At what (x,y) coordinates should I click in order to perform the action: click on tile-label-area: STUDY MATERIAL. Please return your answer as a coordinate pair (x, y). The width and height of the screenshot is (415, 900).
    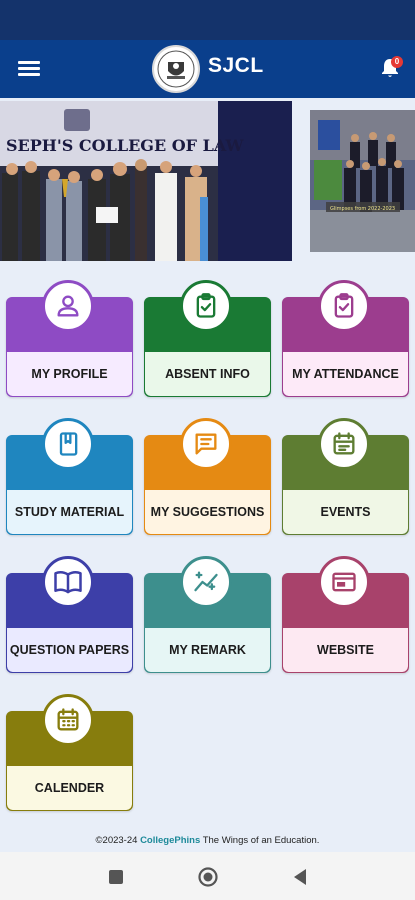
    Looking at the image, I should click on (69, 512).